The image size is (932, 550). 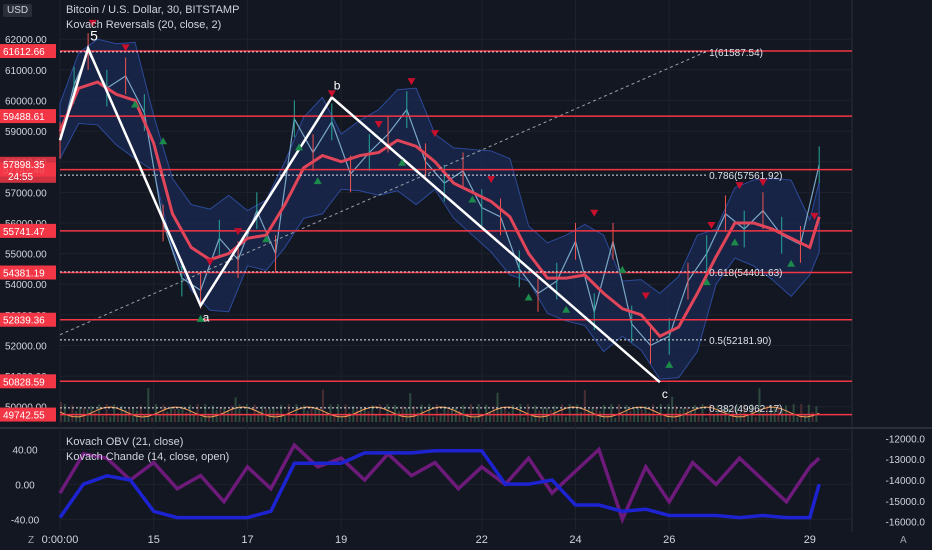 I want to click on osc-right-tick: -16000.0, so click(x=906, y=523).